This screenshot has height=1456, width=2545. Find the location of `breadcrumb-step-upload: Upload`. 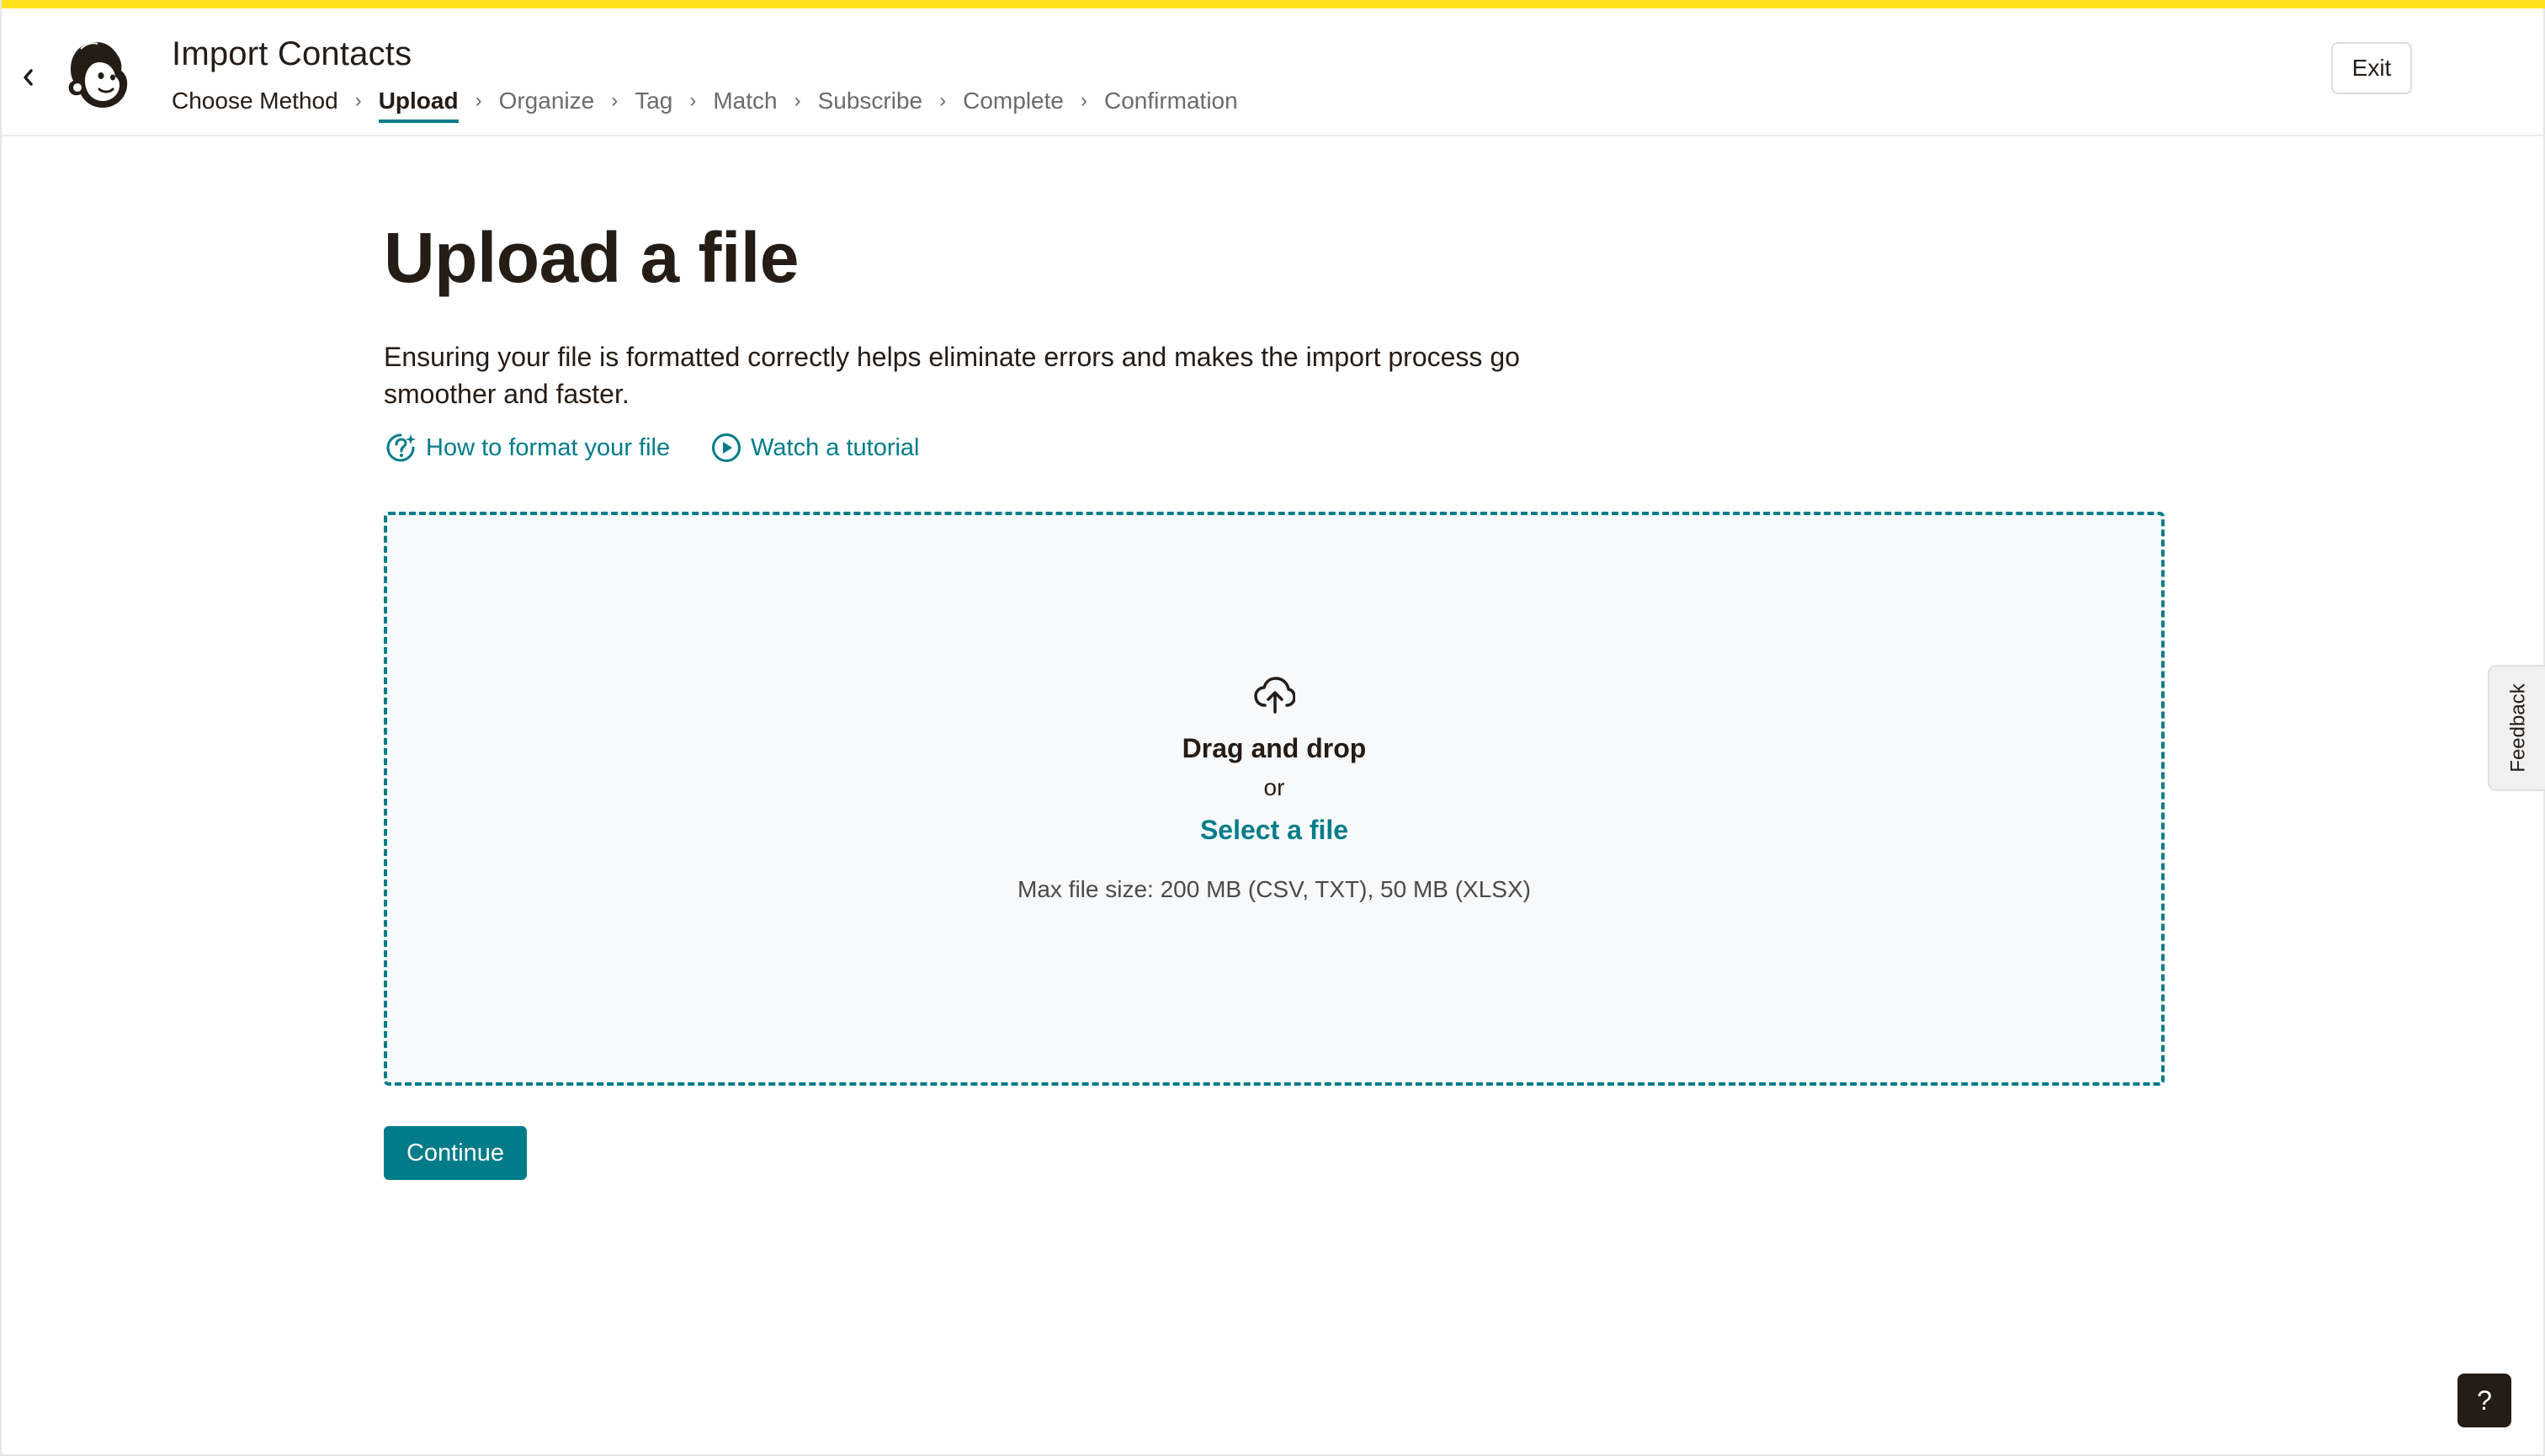

breadcrumb-step-upload: Upload is located at coordinates (418, 105).